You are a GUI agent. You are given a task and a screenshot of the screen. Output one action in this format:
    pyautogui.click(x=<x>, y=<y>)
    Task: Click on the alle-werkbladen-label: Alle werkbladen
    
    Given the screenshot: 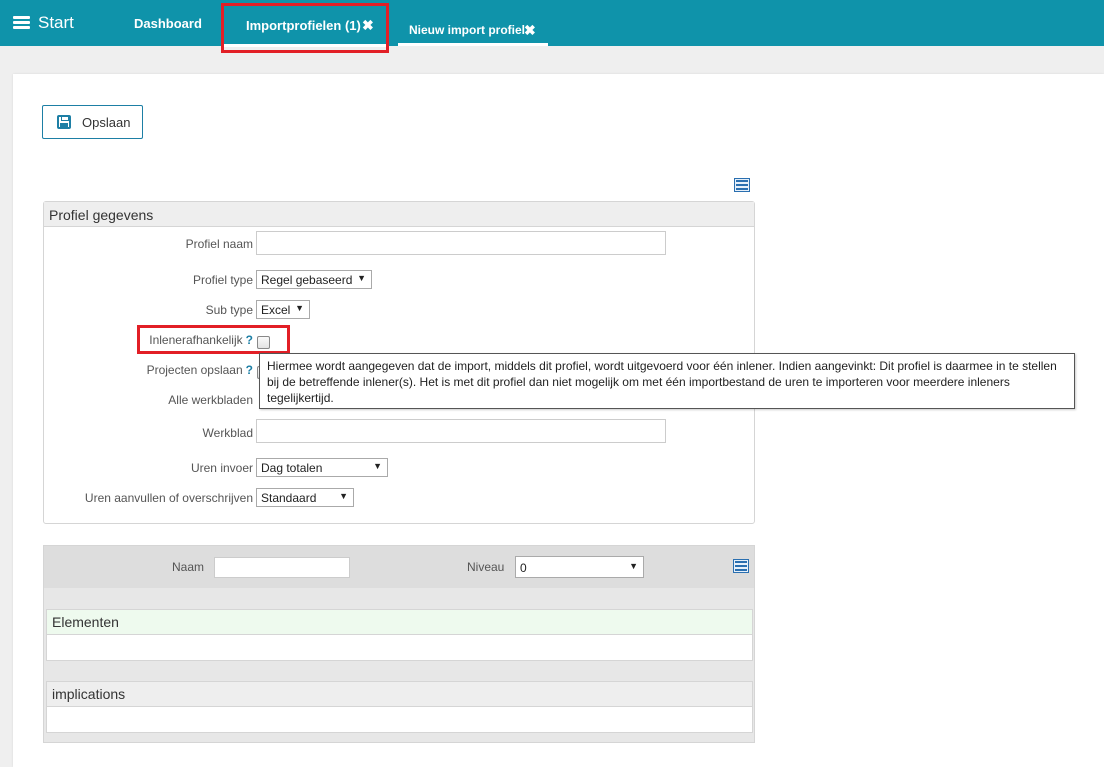 What is the action you would take?
    pyautogui.click(x=210, y=400)
    